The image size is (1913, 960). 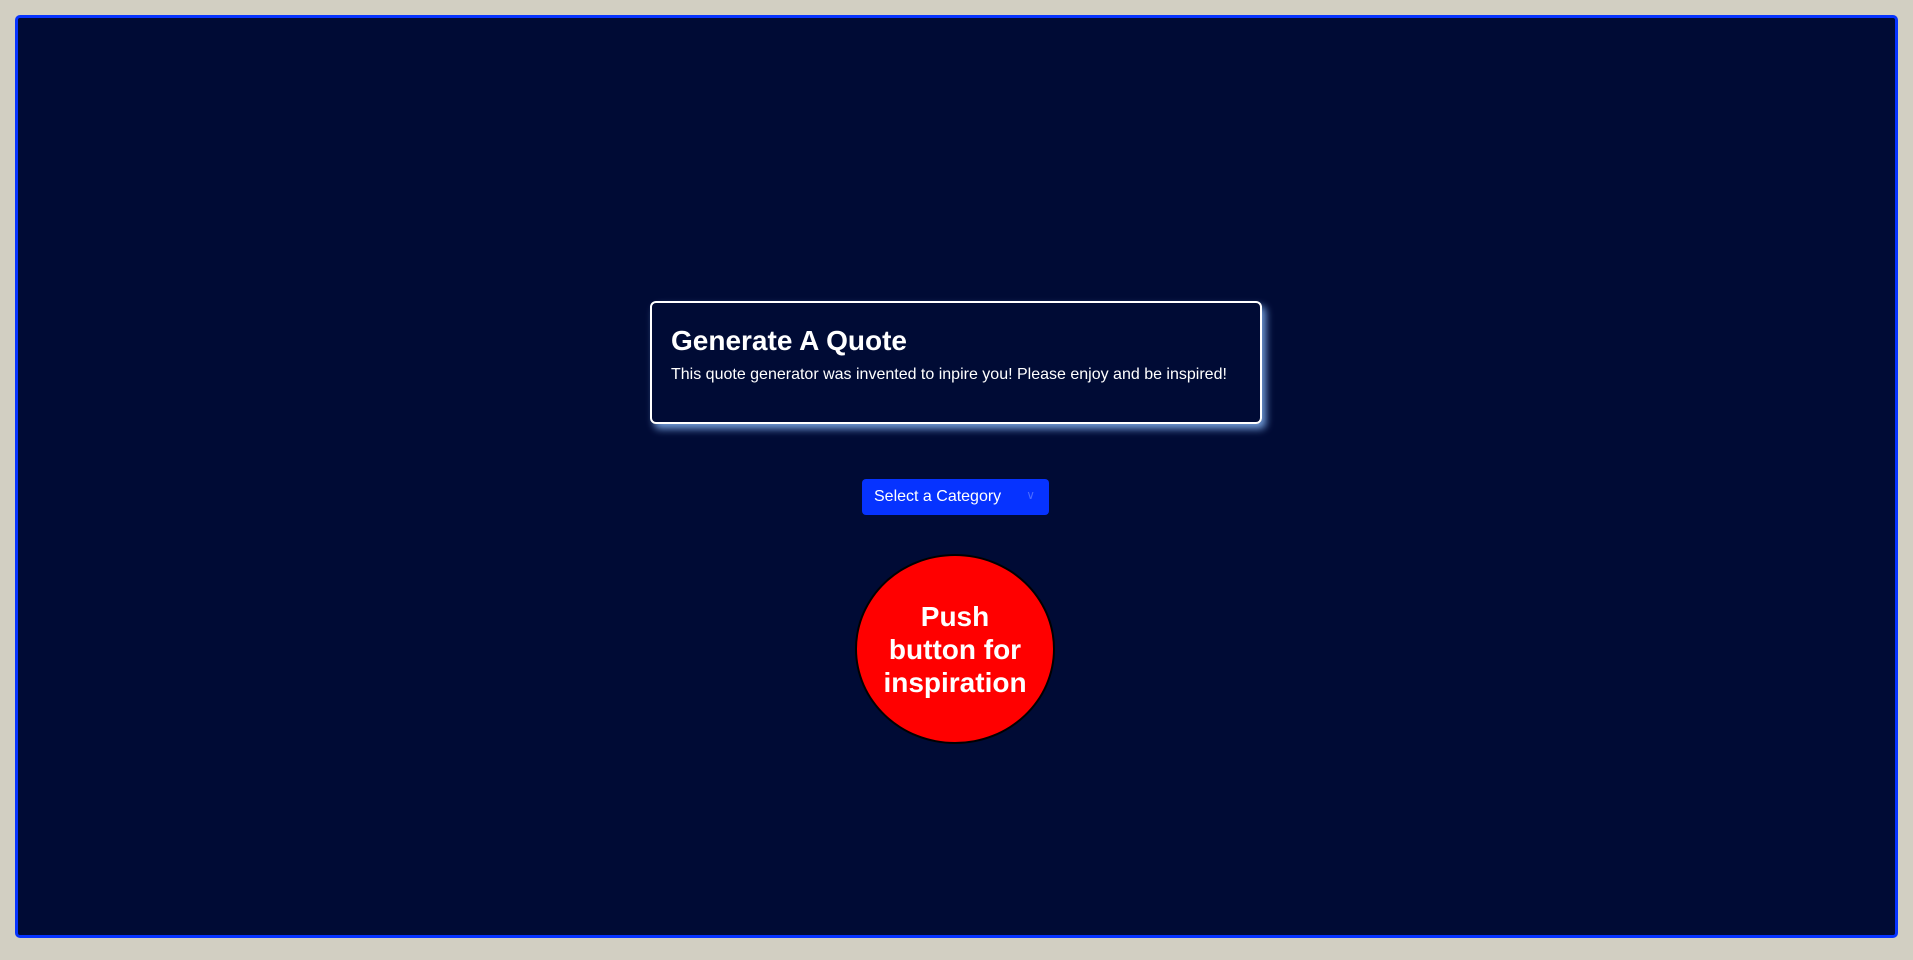 I want to click on inspiration-button: Push button for inspiration, so click(x=955, y=649).